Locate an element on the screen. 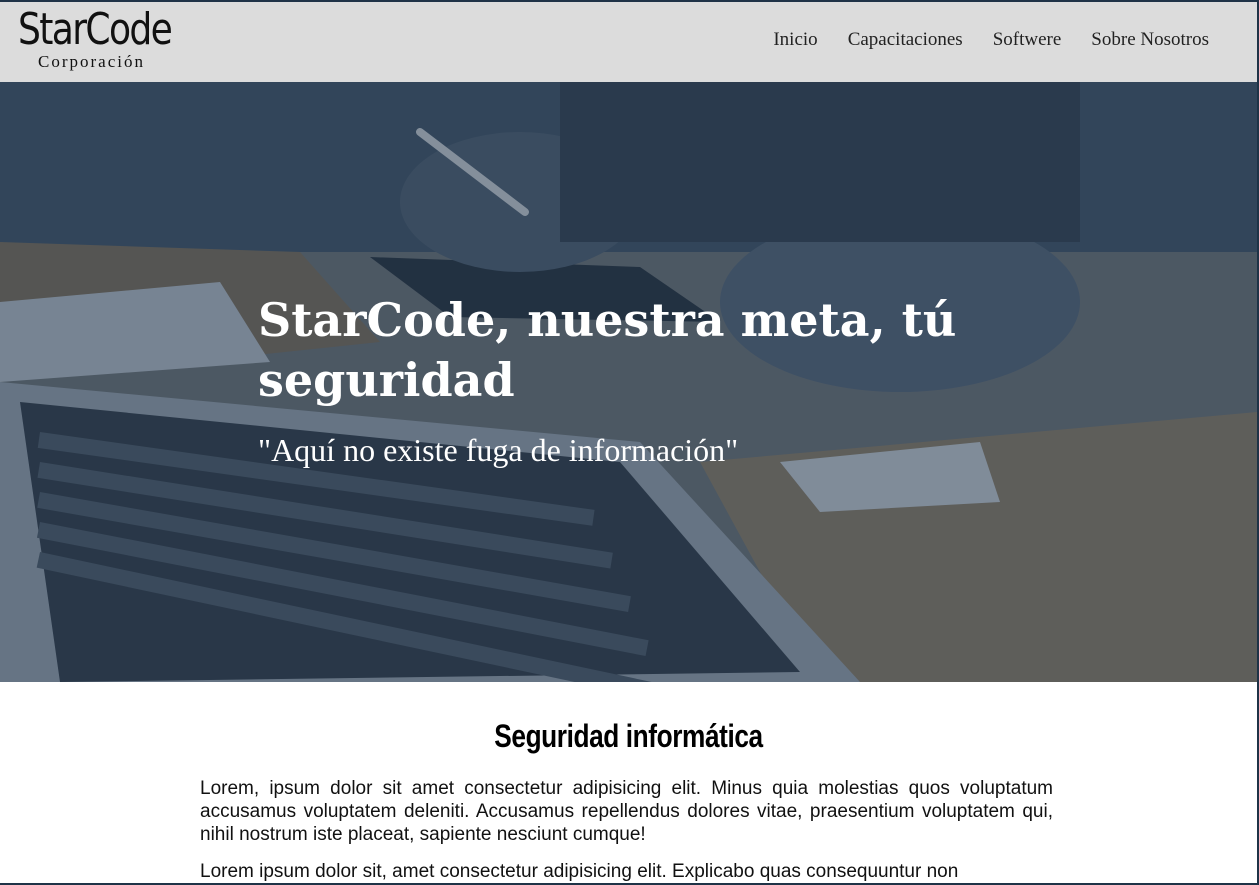 This screenshot has height=885, width=1259. nav-link-capacitaciones: Capacitaciones is located at coordinates (905, 40).